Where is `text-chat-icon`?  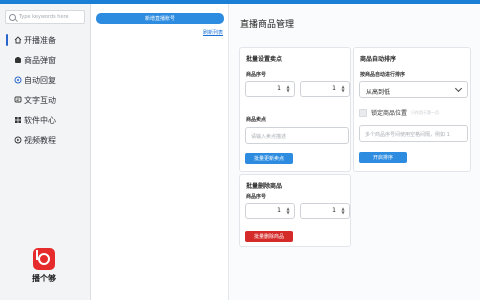
text-chat-icon is located at coordinates (18, 100).